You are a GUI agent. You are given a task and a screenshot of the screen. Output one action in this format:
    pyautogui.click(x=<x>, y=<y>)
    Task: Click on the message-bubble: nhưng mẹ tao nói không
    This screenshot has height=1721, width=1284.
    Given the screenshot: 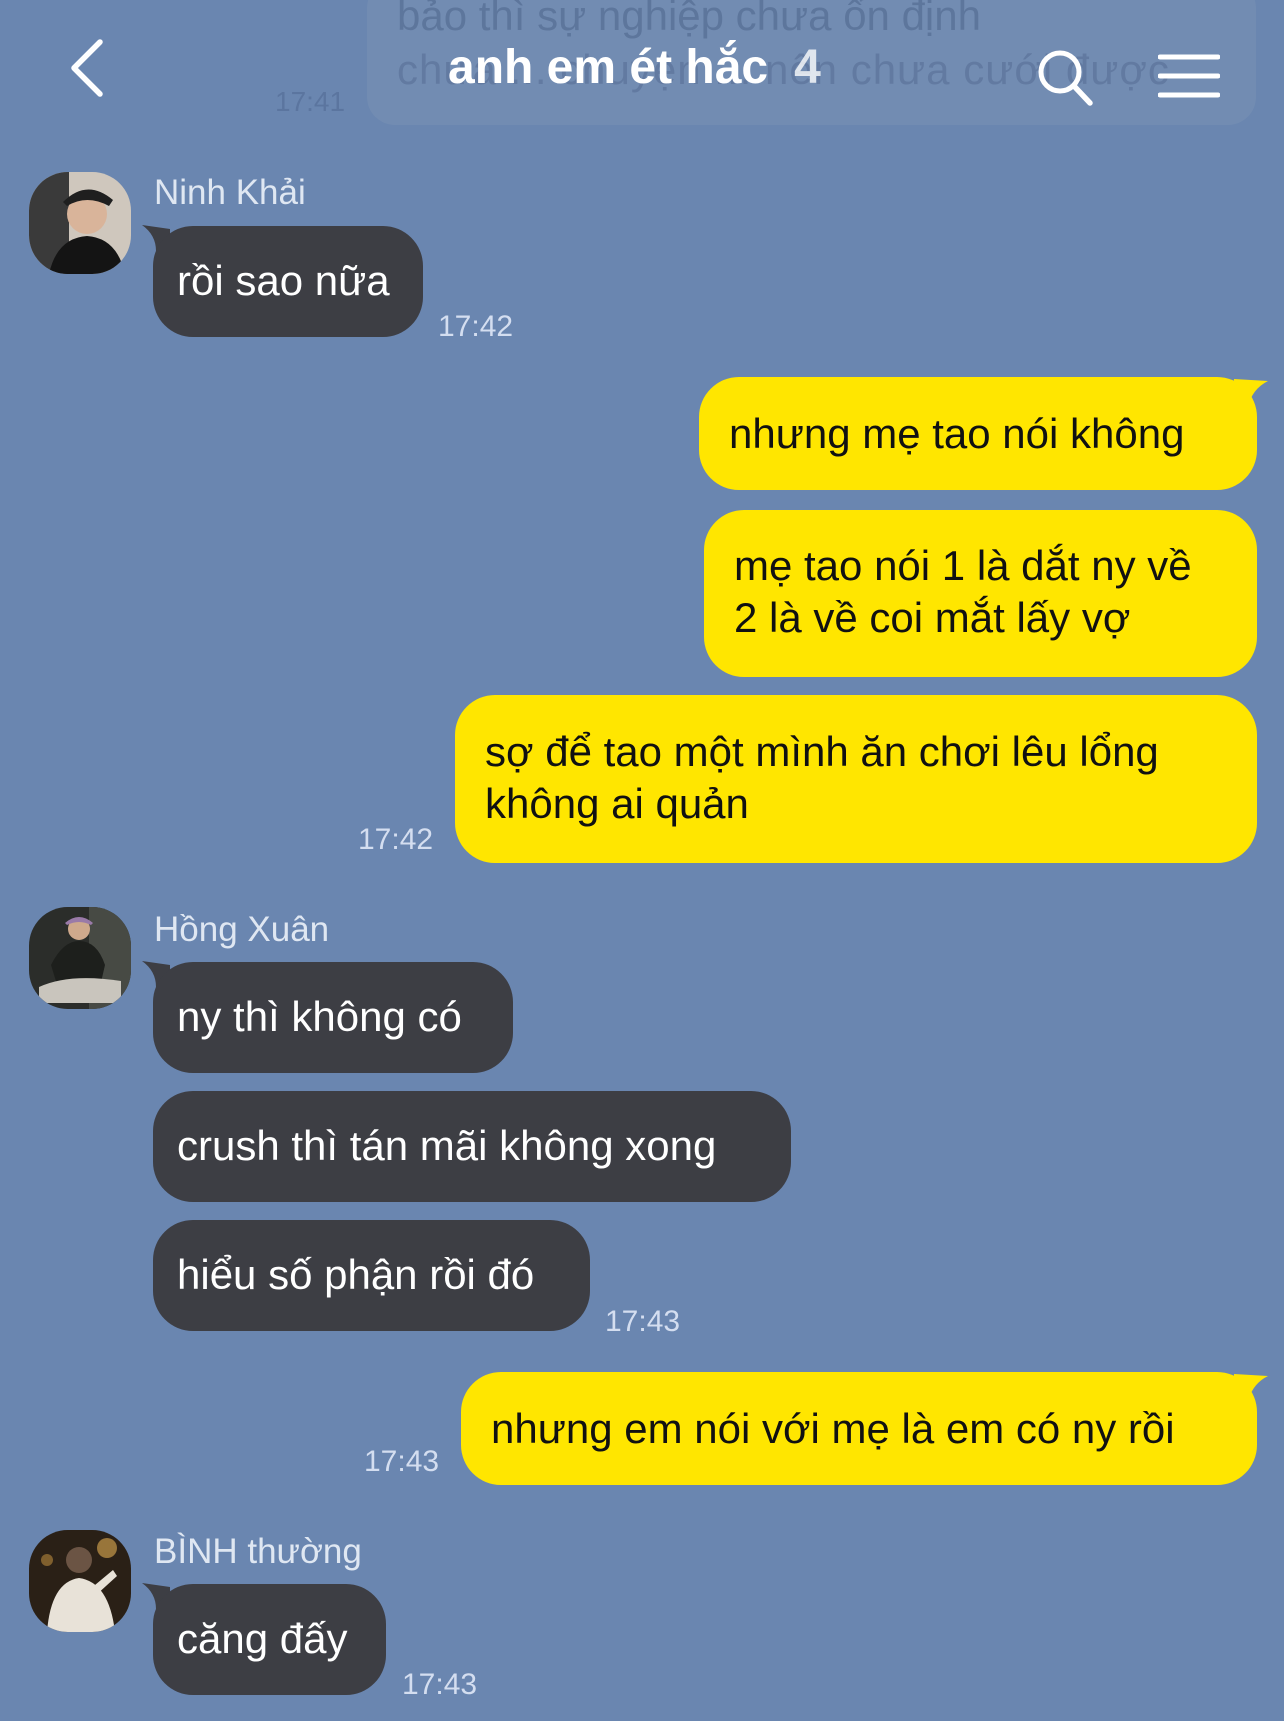 What is the action you would take?
    pyautogui.click(x=978, y=433)
    